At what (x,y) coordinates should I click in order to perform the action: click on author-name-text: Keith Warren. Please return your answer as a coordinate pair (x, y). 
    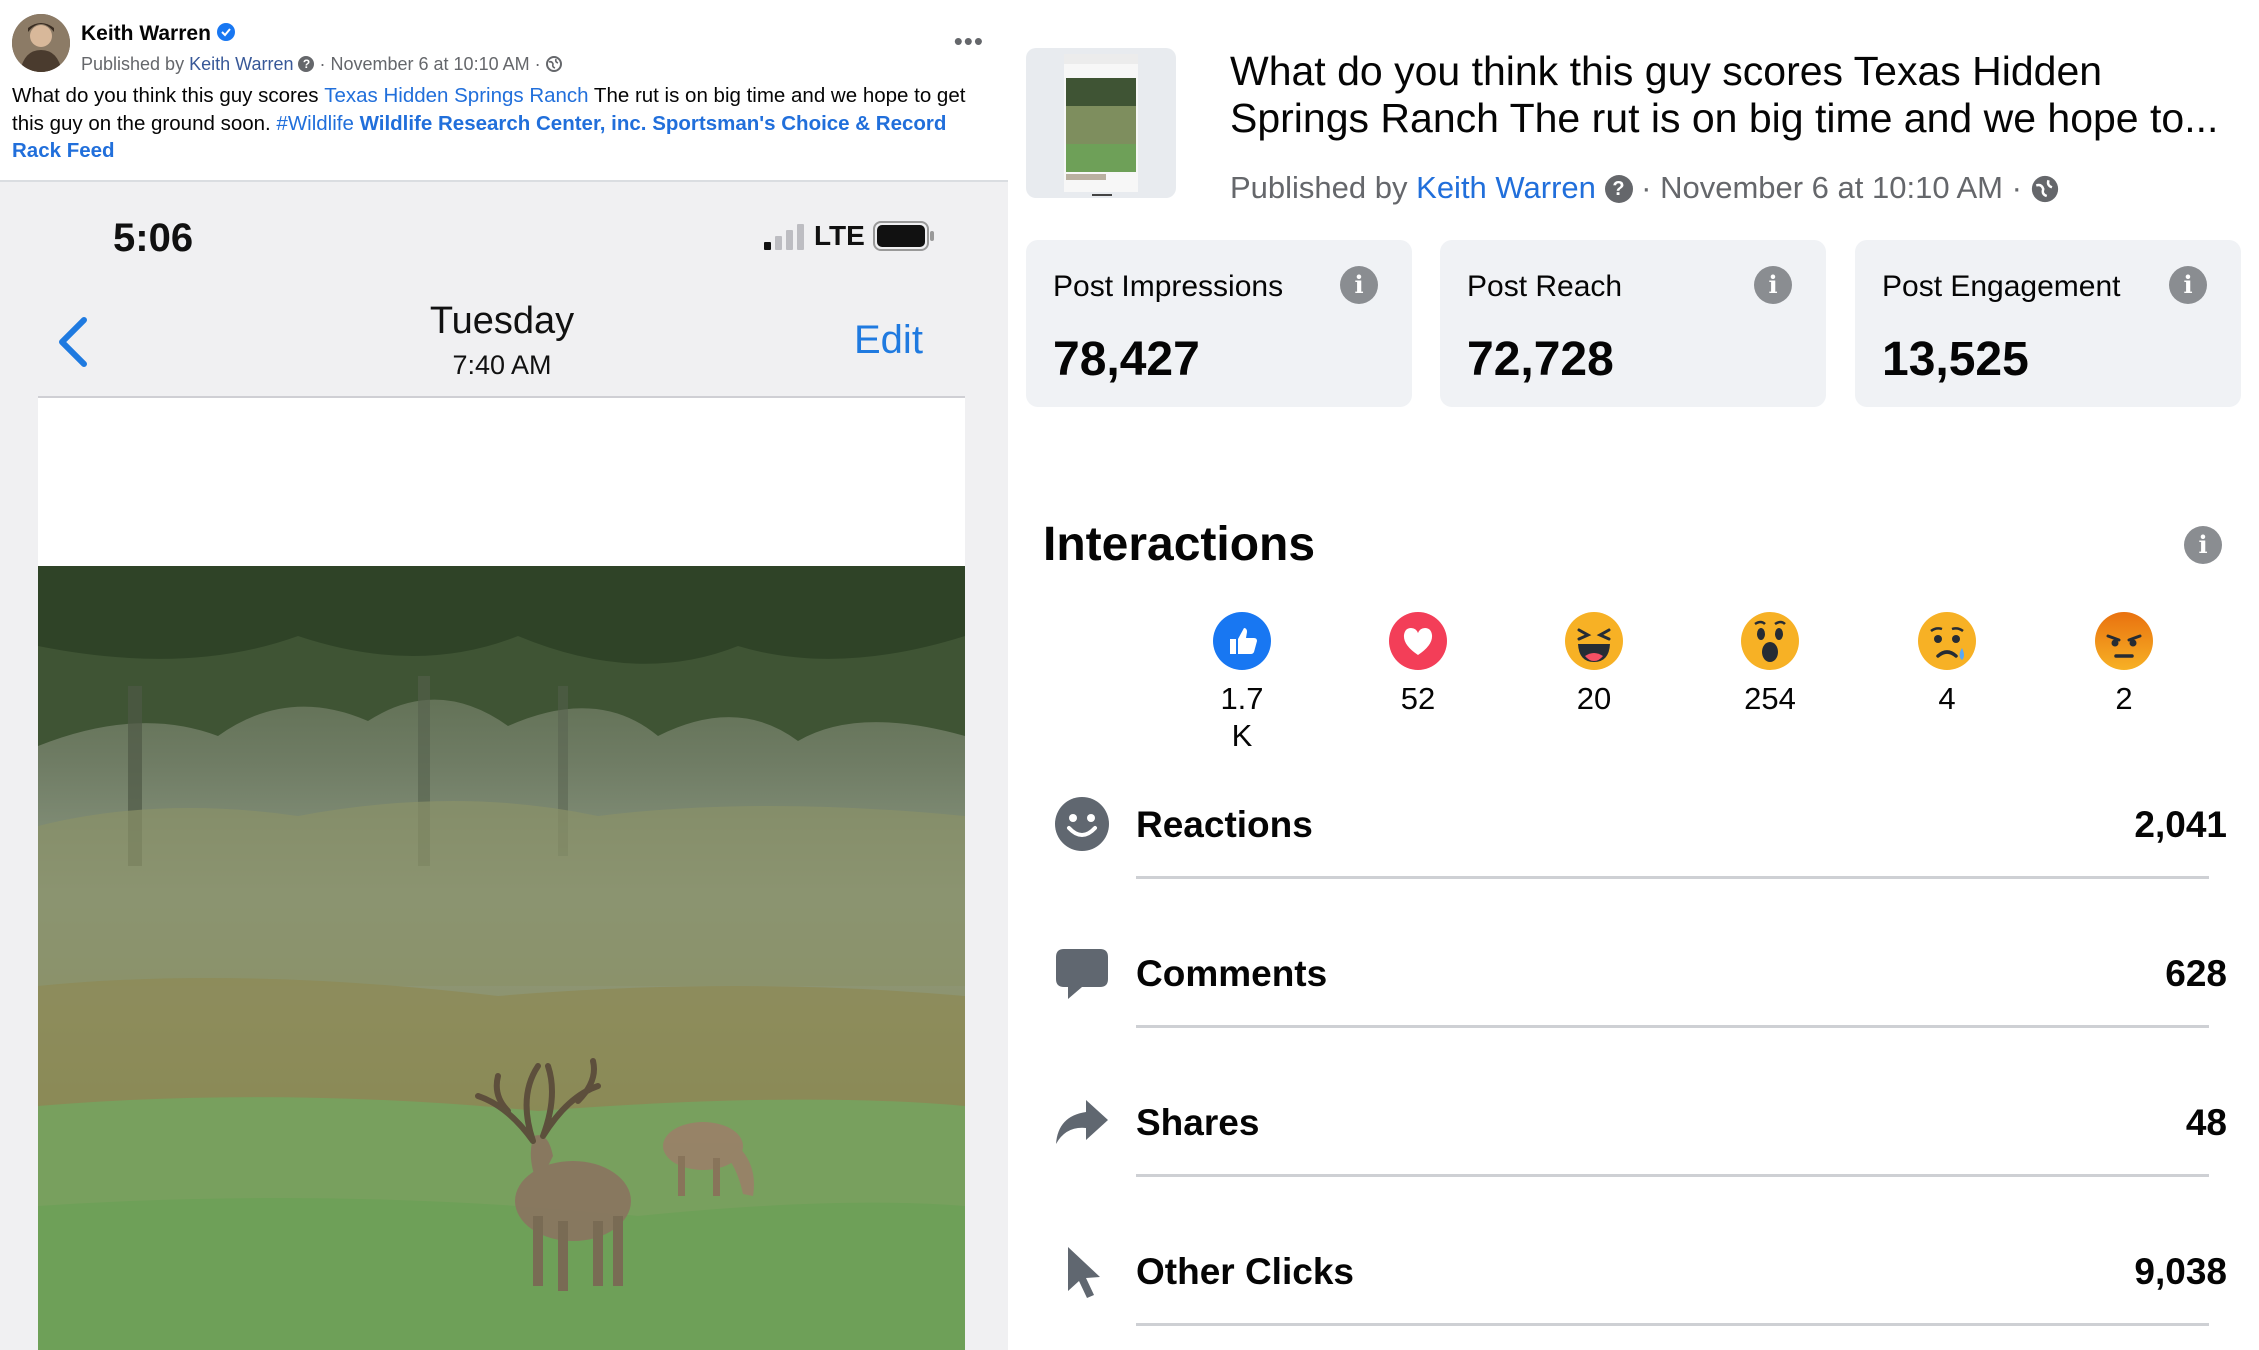
    Looking at the image, I should click on (146, 33).